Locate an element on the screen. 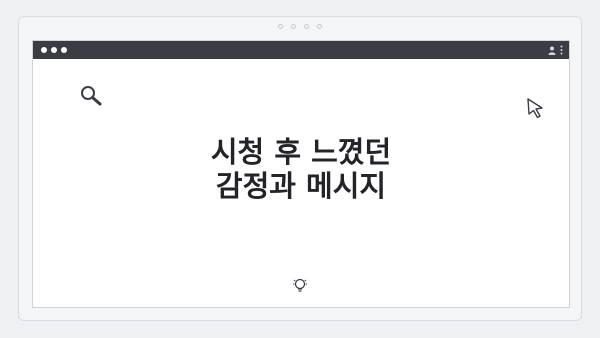 This screenshot has width=600, height=338. window-controls is located at coordinates (54, 50).